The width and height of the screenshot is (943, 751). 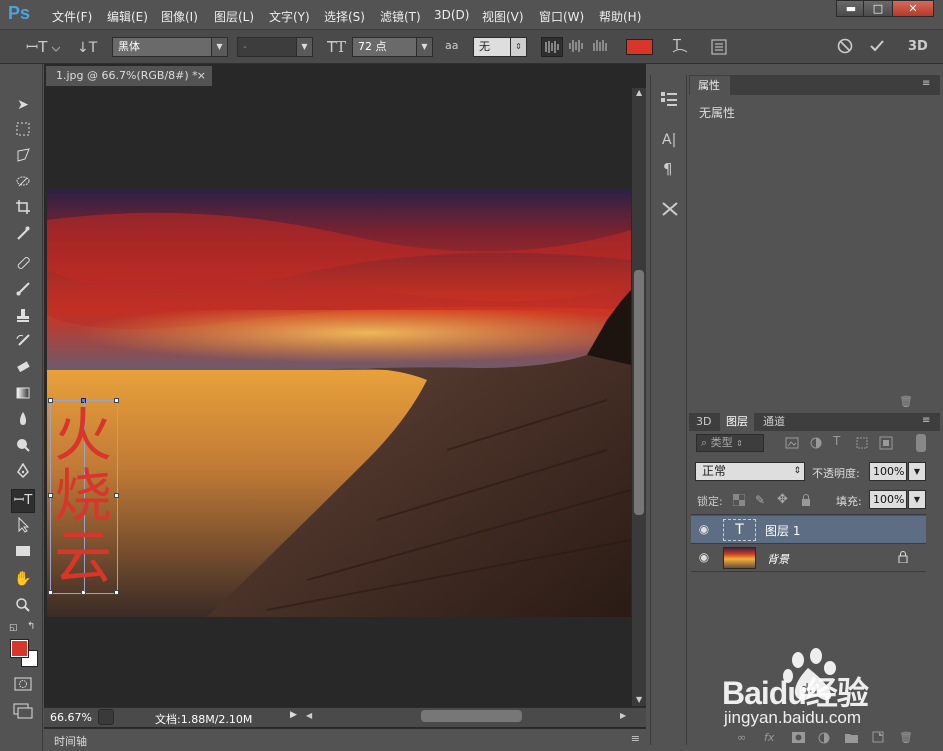 What do you see at coordinates (127, 16) in the screenshot?
I see `menu-edit: 编辑(E)` at bounding box center [127, 16].